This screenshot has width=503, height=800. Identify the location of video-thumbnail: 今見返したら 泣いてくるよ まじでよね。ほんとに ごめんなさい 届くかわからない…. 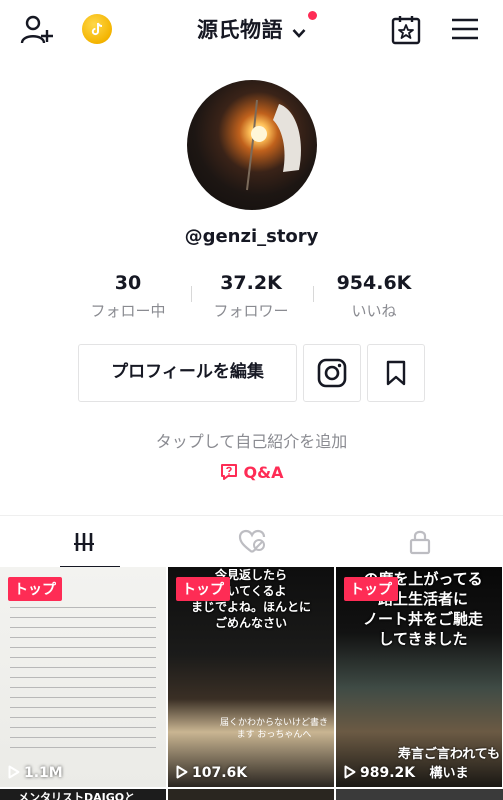
(251, 677).